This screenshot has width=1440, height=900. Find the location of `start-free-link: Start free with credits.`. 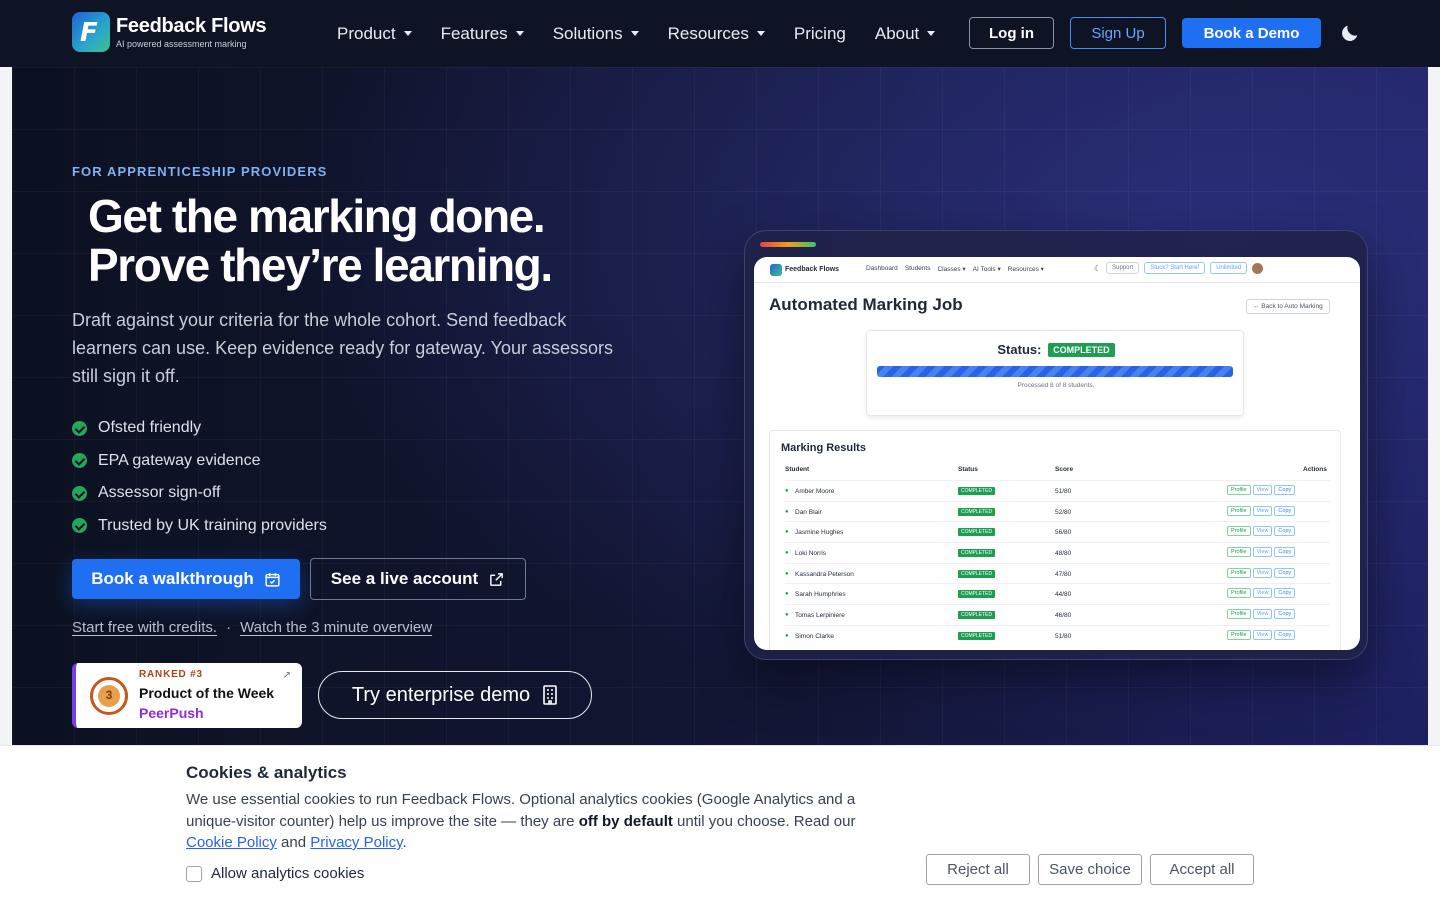

start-free-link: Start free with credits. is located at coordinates (144, 627).